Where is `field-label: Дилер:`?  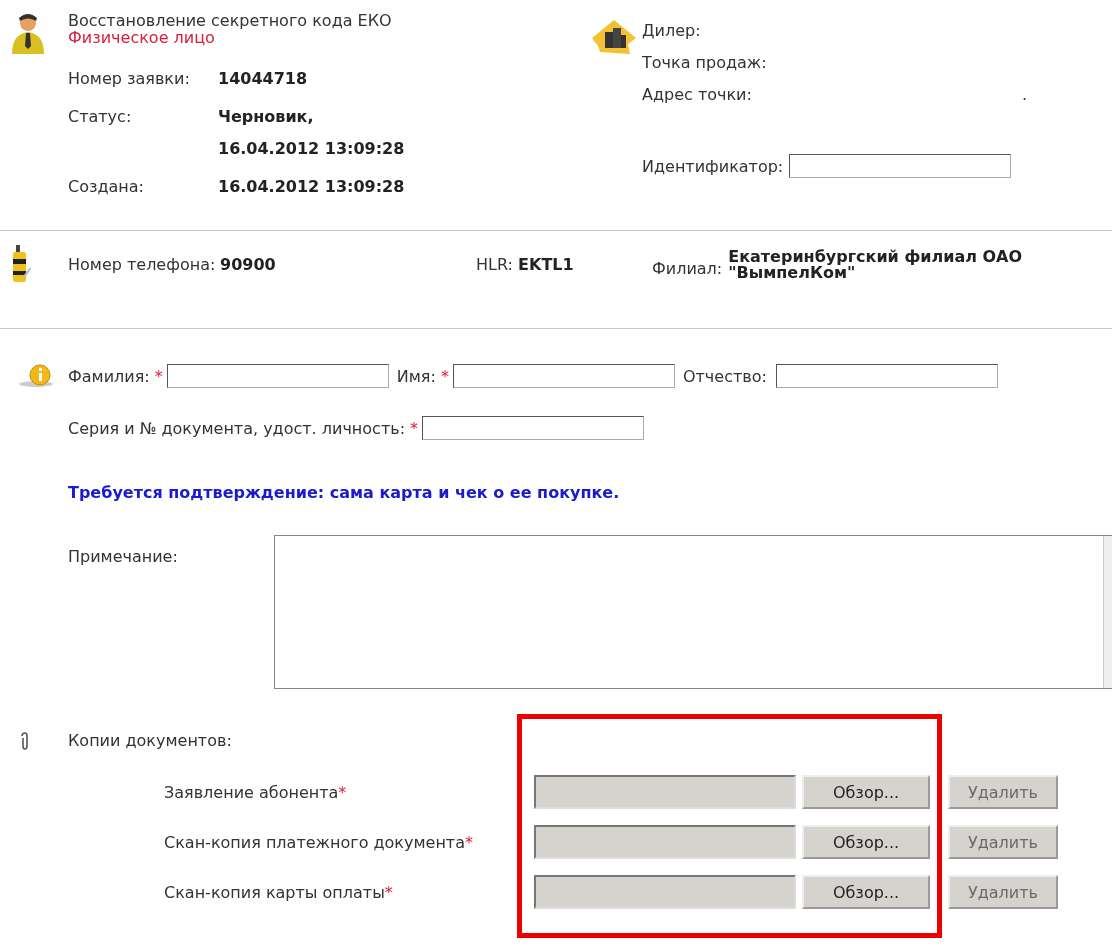 field-label: Дилер: is located at coordinates (672, 31).